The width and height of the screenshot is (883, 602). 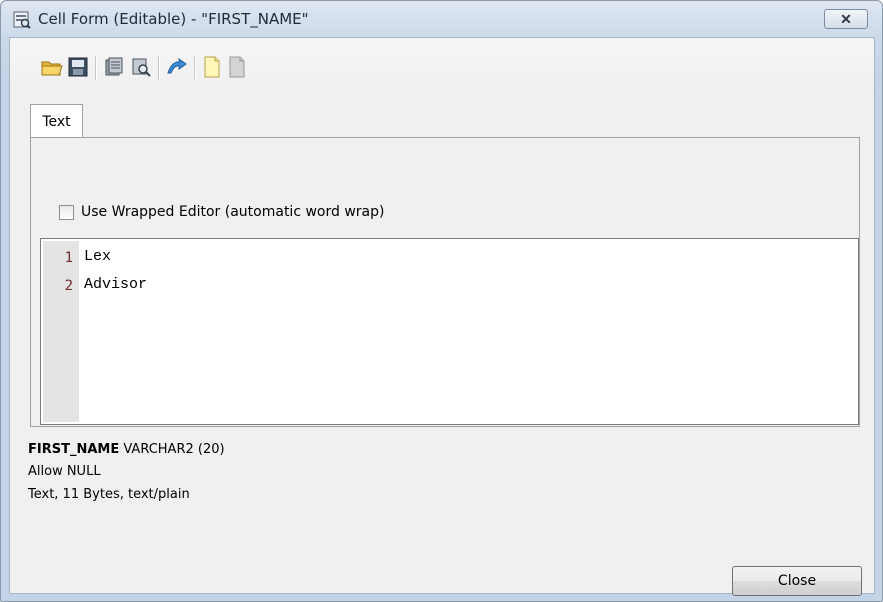 I want to click on column-type-line: FIRST_NAME VARCHAR2 (20), so click(x=126, y=449).